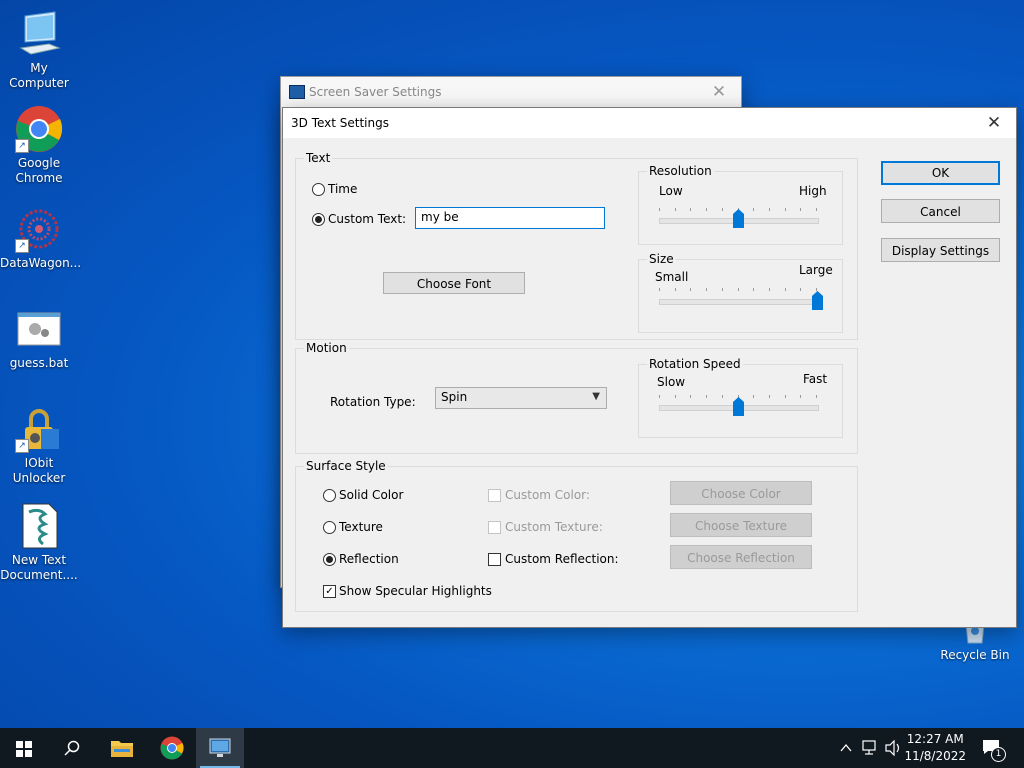 This screenshot has width=1024, height=768. I want to click on screen-saver-title: Screen Saver Settings, so click(375, 92).